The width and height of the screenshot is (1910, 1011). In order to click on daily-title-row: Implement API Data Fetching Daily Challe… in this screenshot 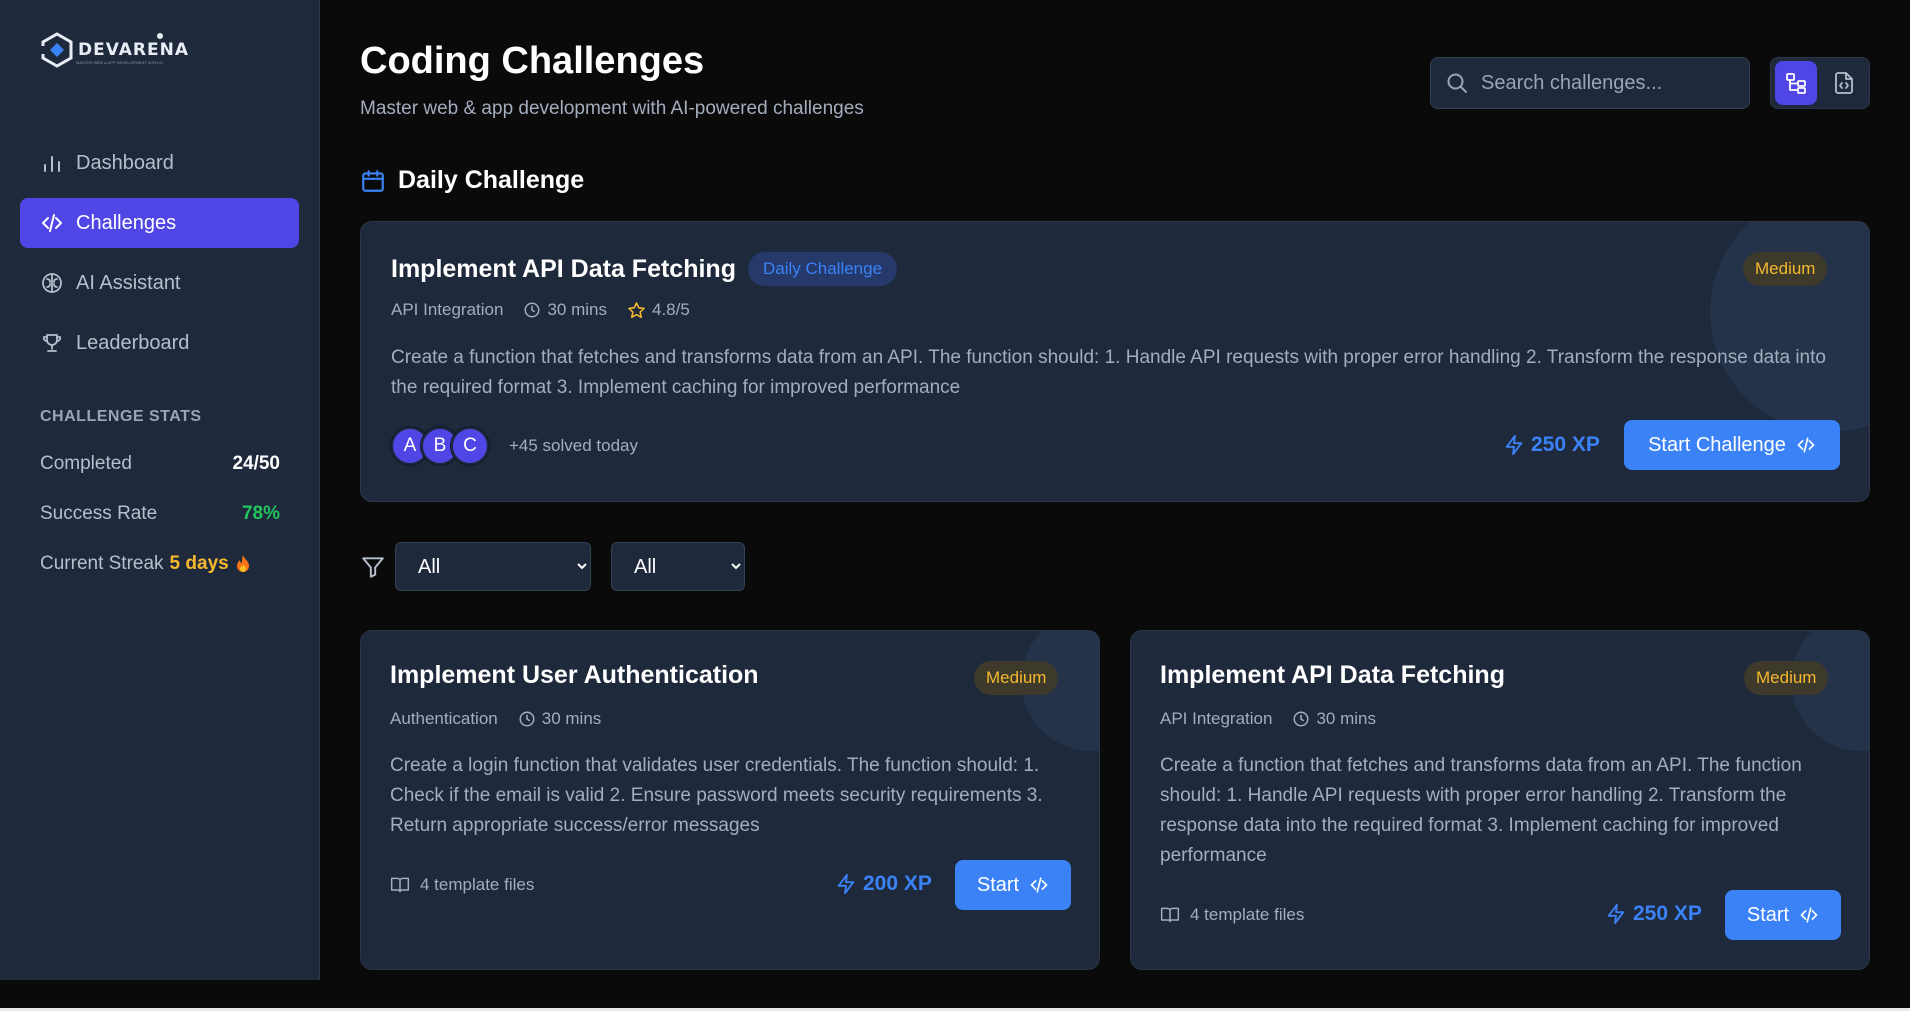, I will do `click(644, 269)`.